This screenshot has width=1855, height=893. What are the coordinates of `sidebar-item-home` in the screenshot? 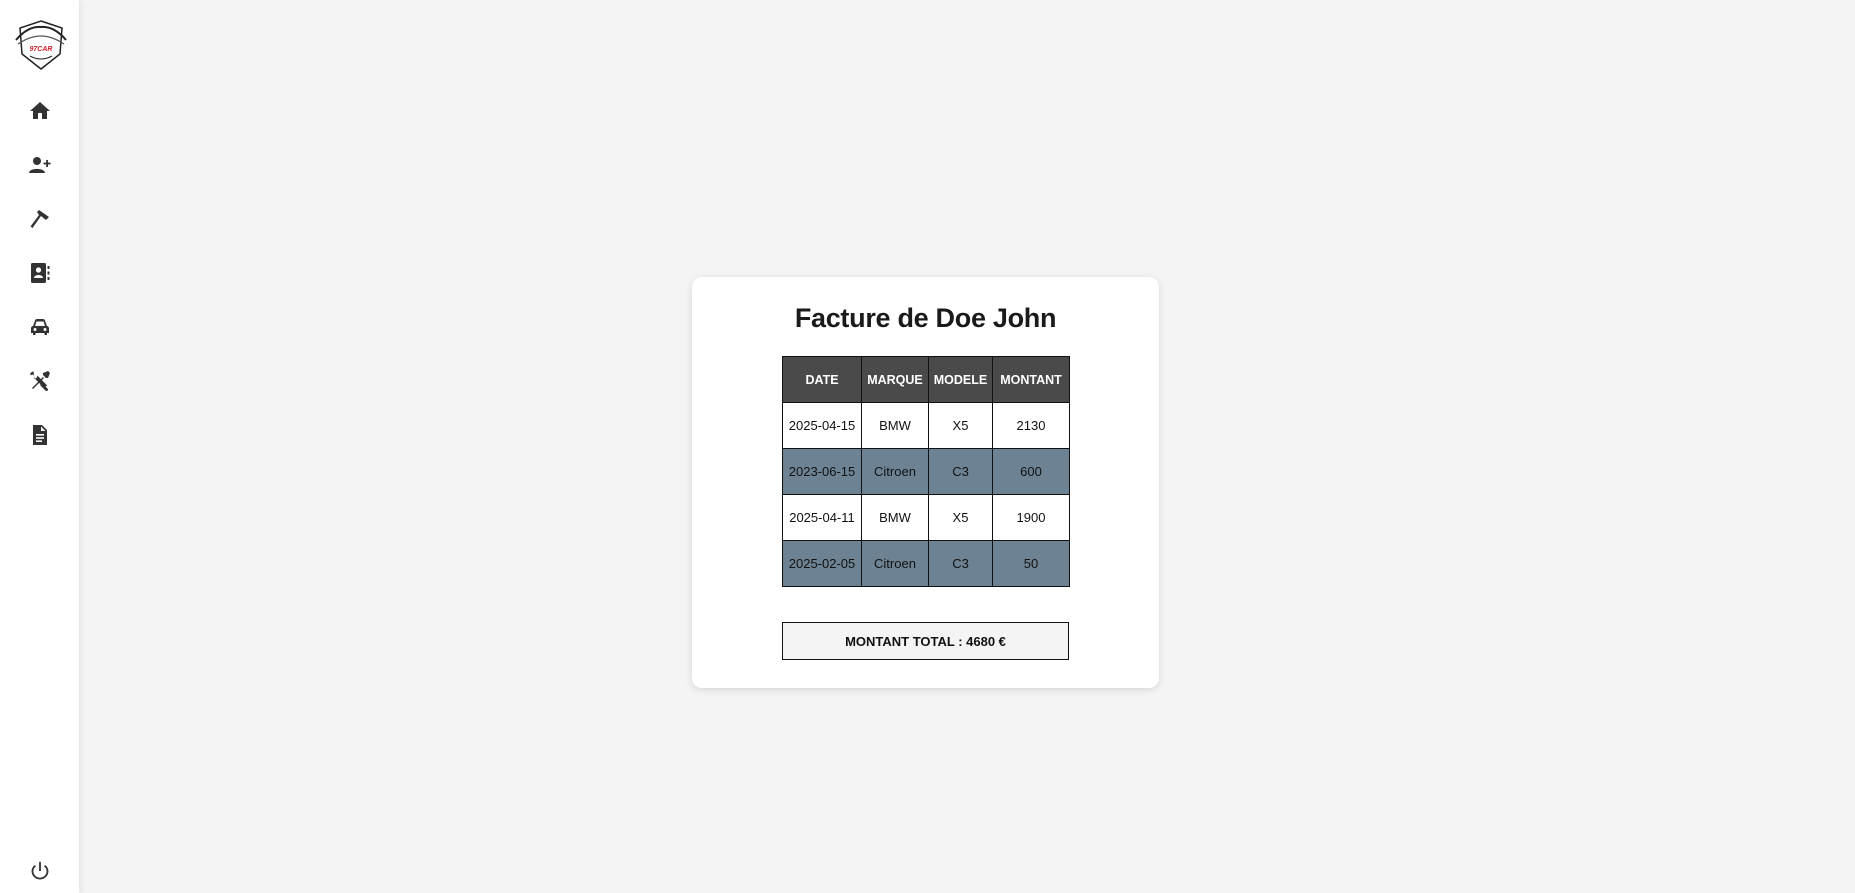 It's located at (39, 111).